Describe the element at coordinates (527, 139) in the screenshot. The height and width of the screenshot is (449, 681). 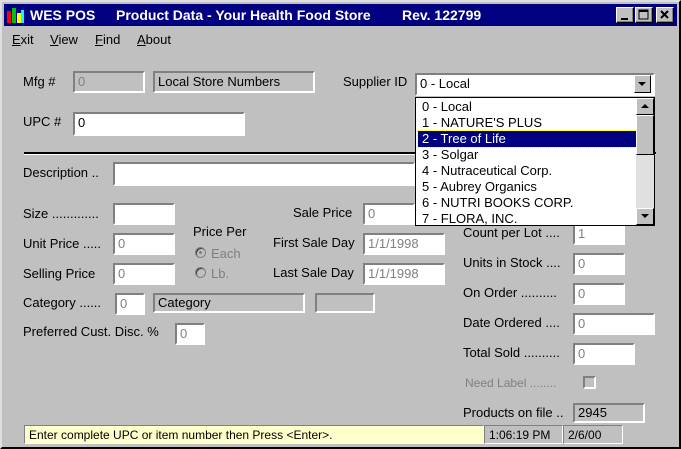
I see `supplier-option: 2 - Tree of Life` at that location.